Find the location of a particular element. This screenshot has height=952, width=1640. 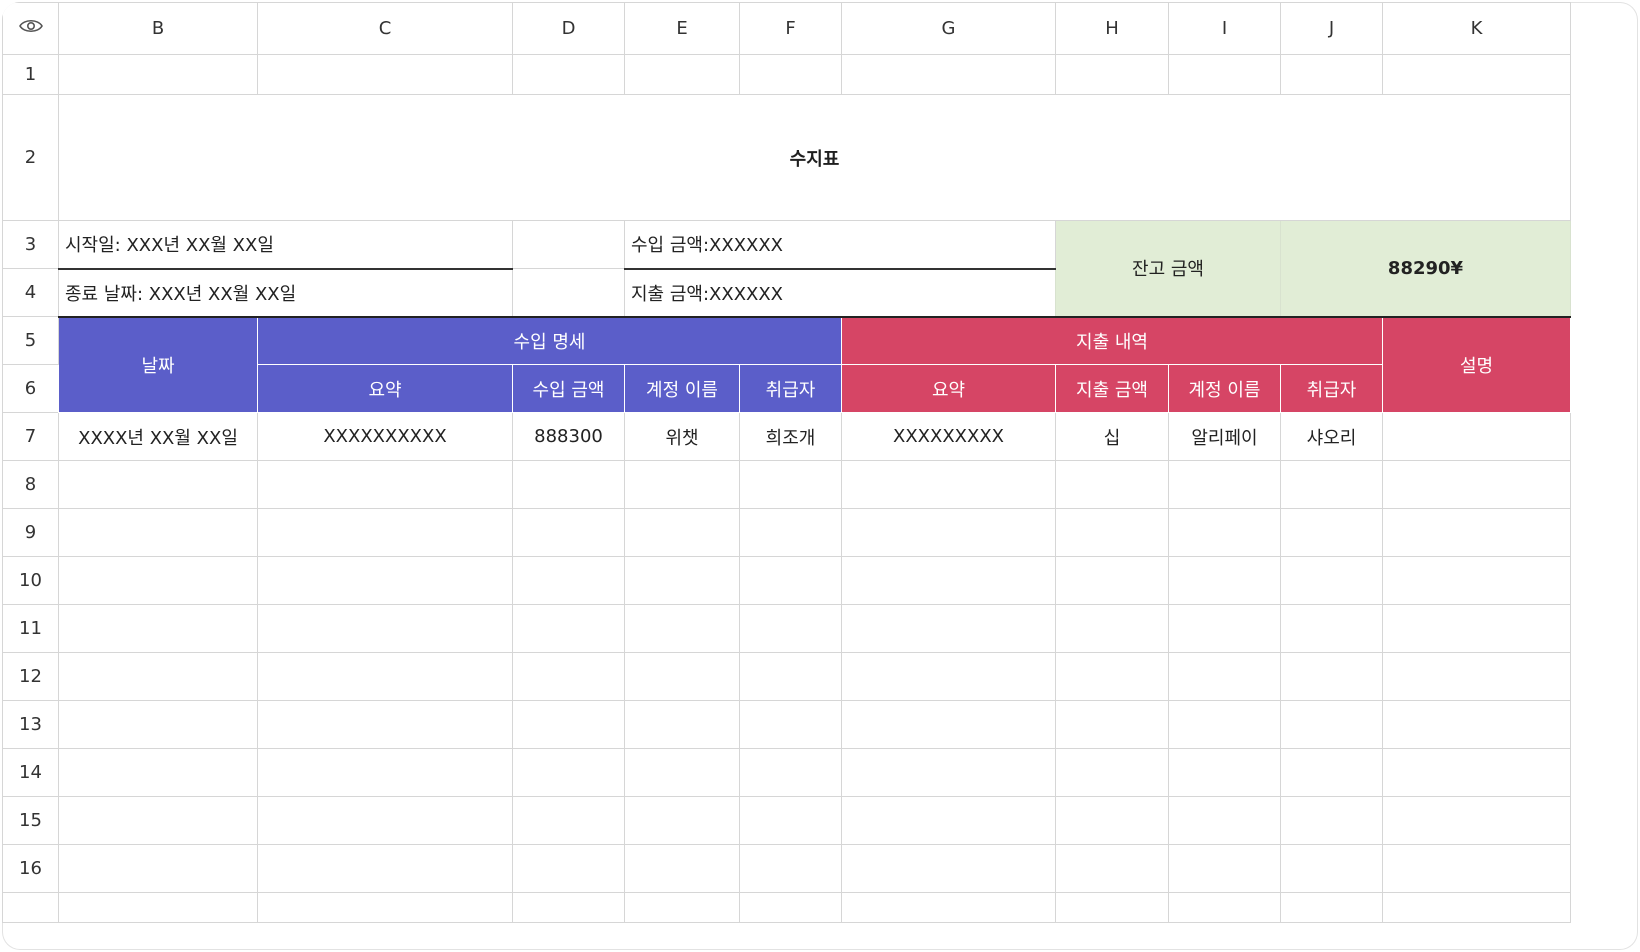

row-header: 4 is located at coordinates (30, 292).